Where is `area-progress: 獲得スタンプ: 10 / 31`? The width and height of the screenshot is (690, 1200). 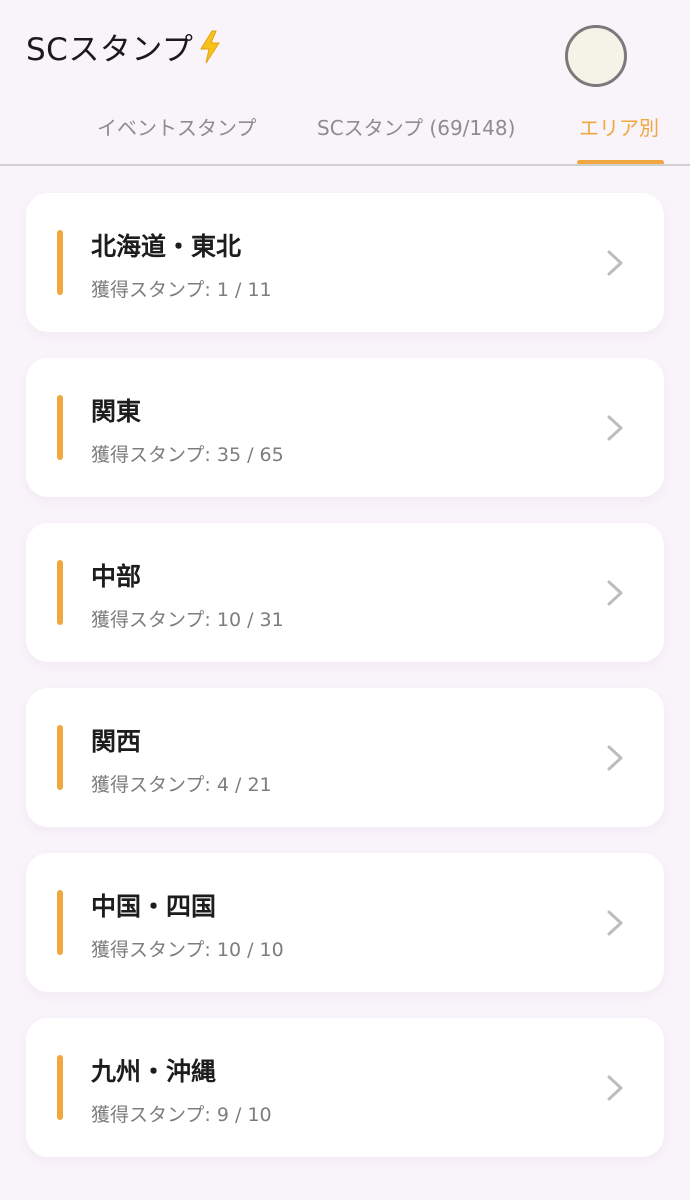
area-progress: 獲得スタンプ: 10 / 31 is located at coordinates (187, 618).